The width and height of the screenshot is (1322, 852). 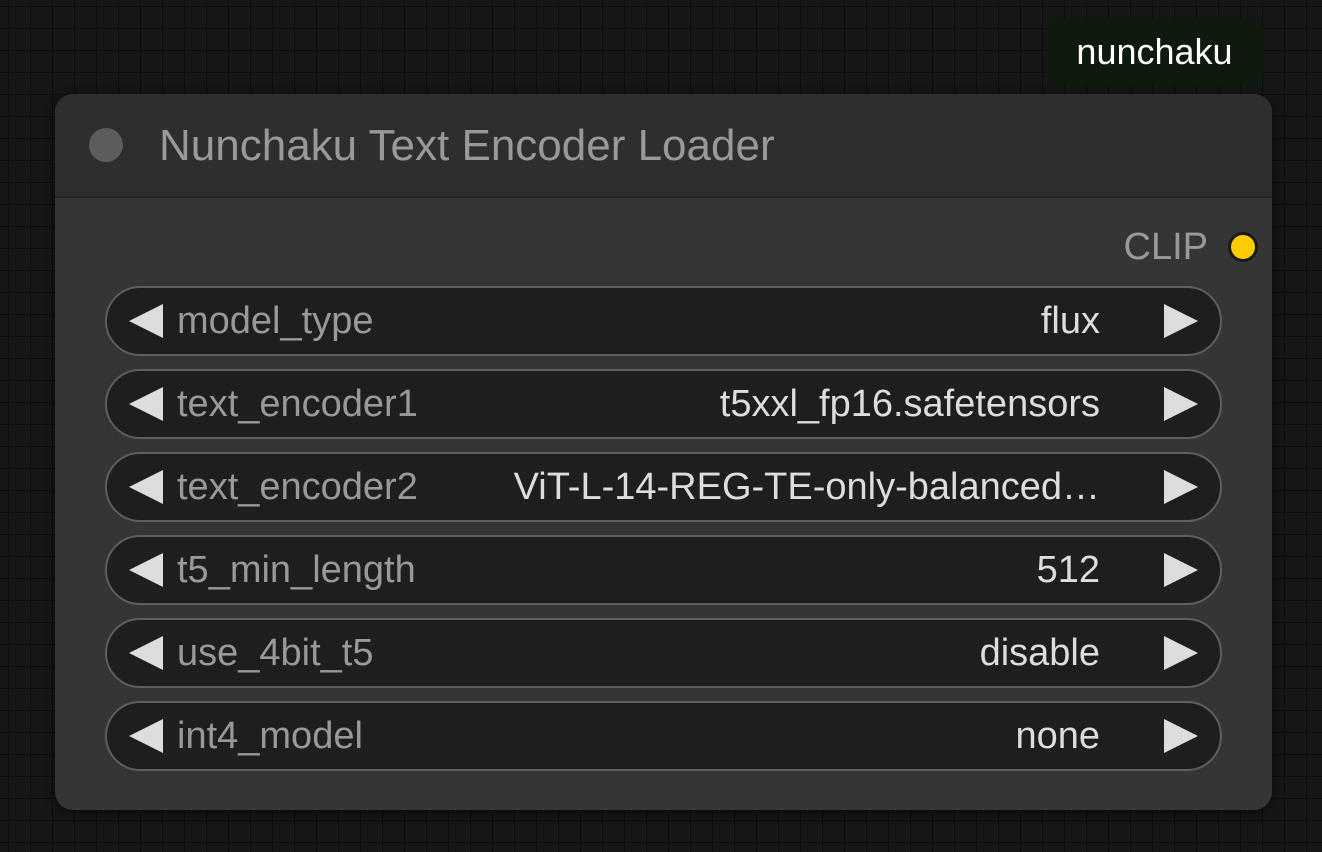 I want to click on widget-label: text_encoder2, so click(x=297, y=487).